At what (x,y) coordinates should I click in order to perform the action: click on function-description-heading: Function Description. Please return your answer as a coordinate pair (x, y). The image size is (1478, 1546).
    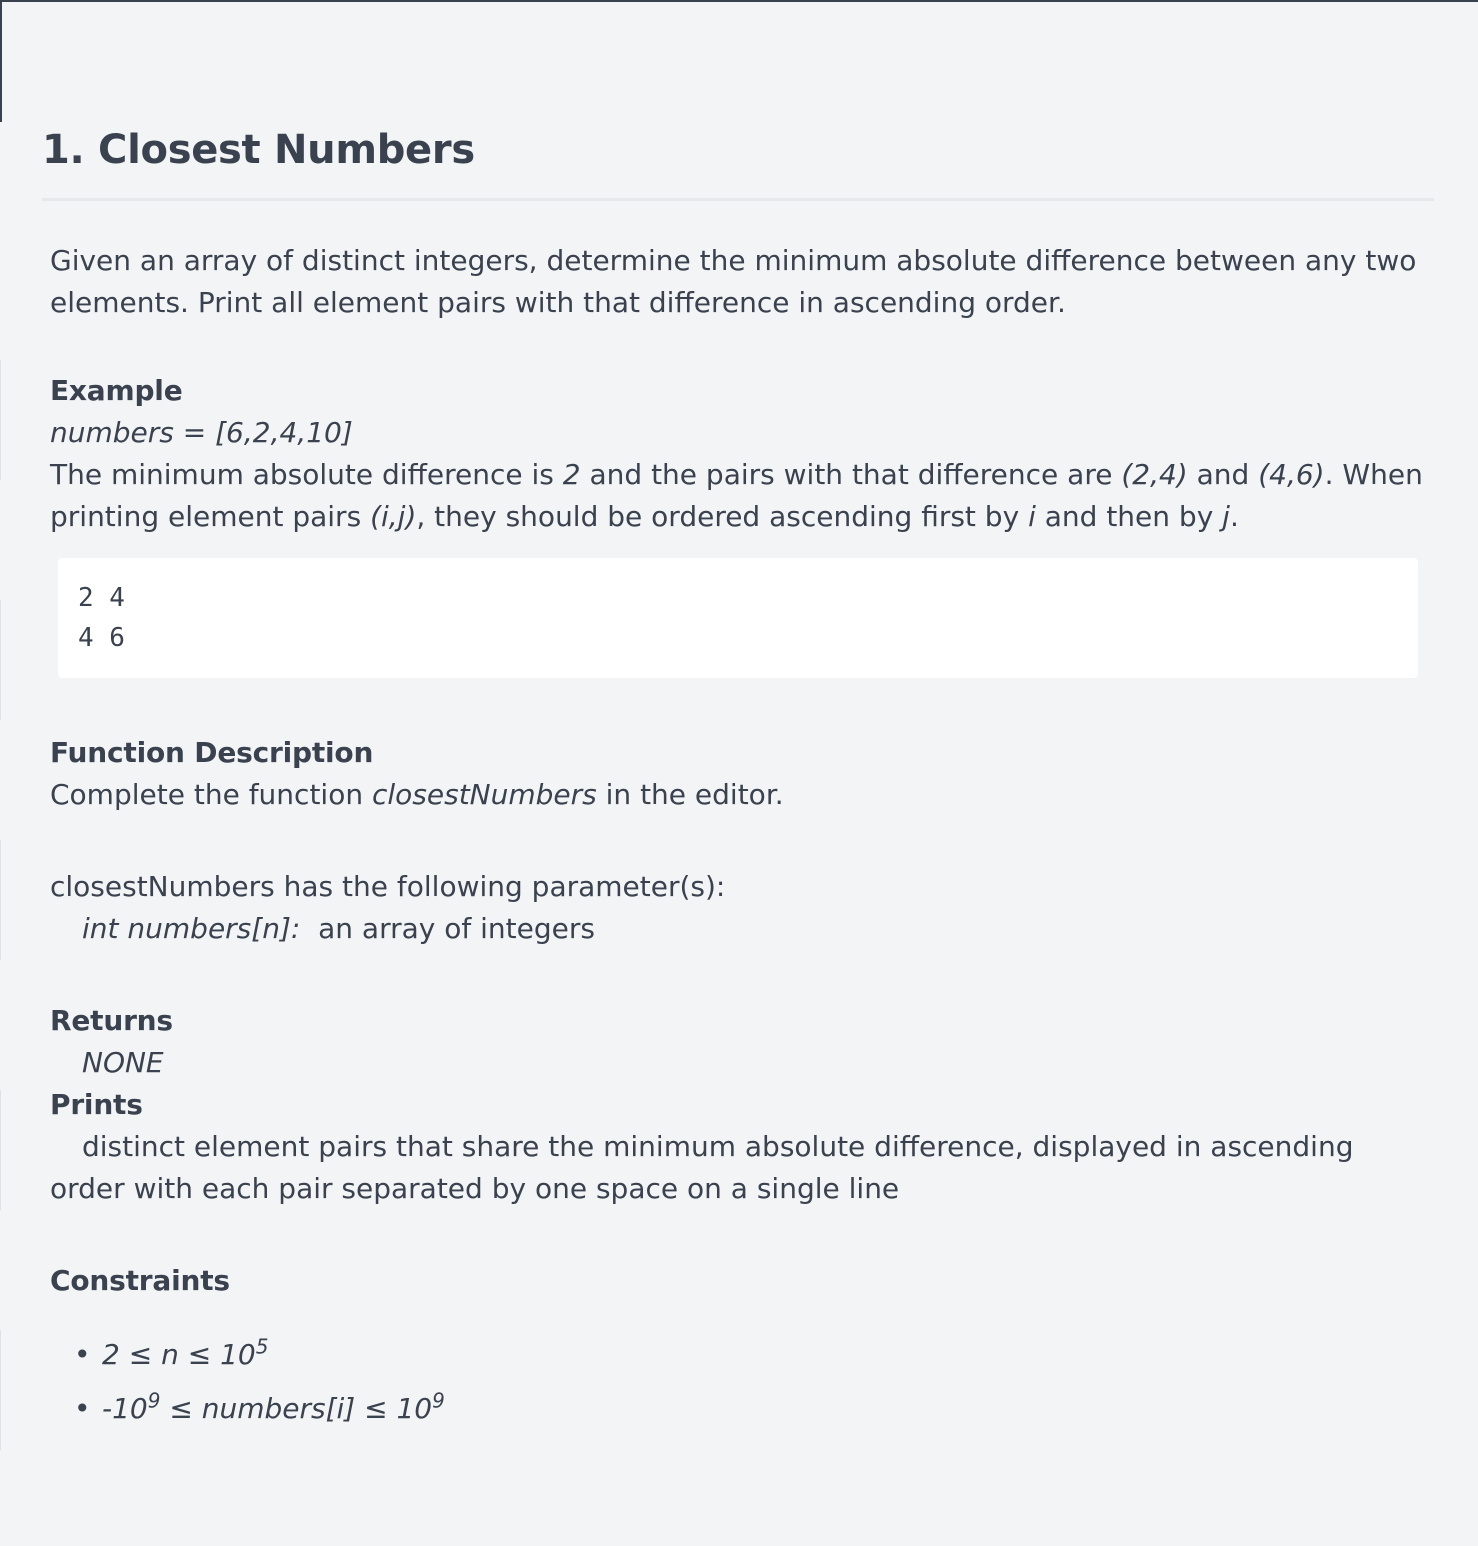
    Looking at the image, I should click on (212, 752).